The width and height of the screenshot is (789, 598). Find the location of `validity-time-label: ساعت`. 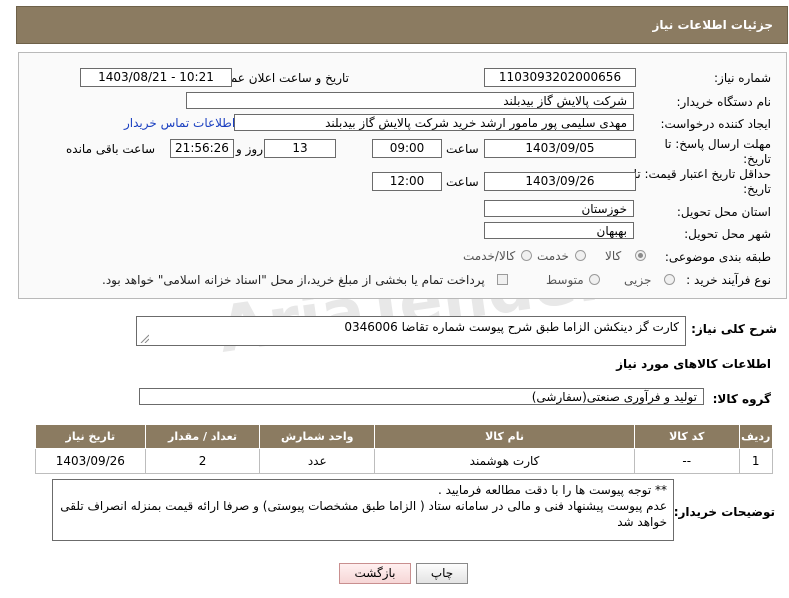

validity-time-label: ساعت is located at coordinates (462, 182).